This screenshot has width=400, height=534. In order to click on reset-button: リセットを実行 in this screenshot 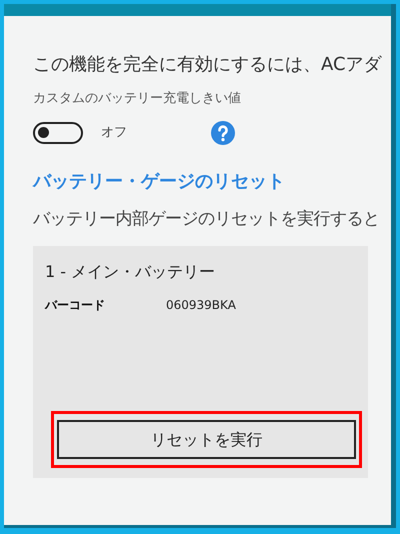, I will do `click(206, 439)`.